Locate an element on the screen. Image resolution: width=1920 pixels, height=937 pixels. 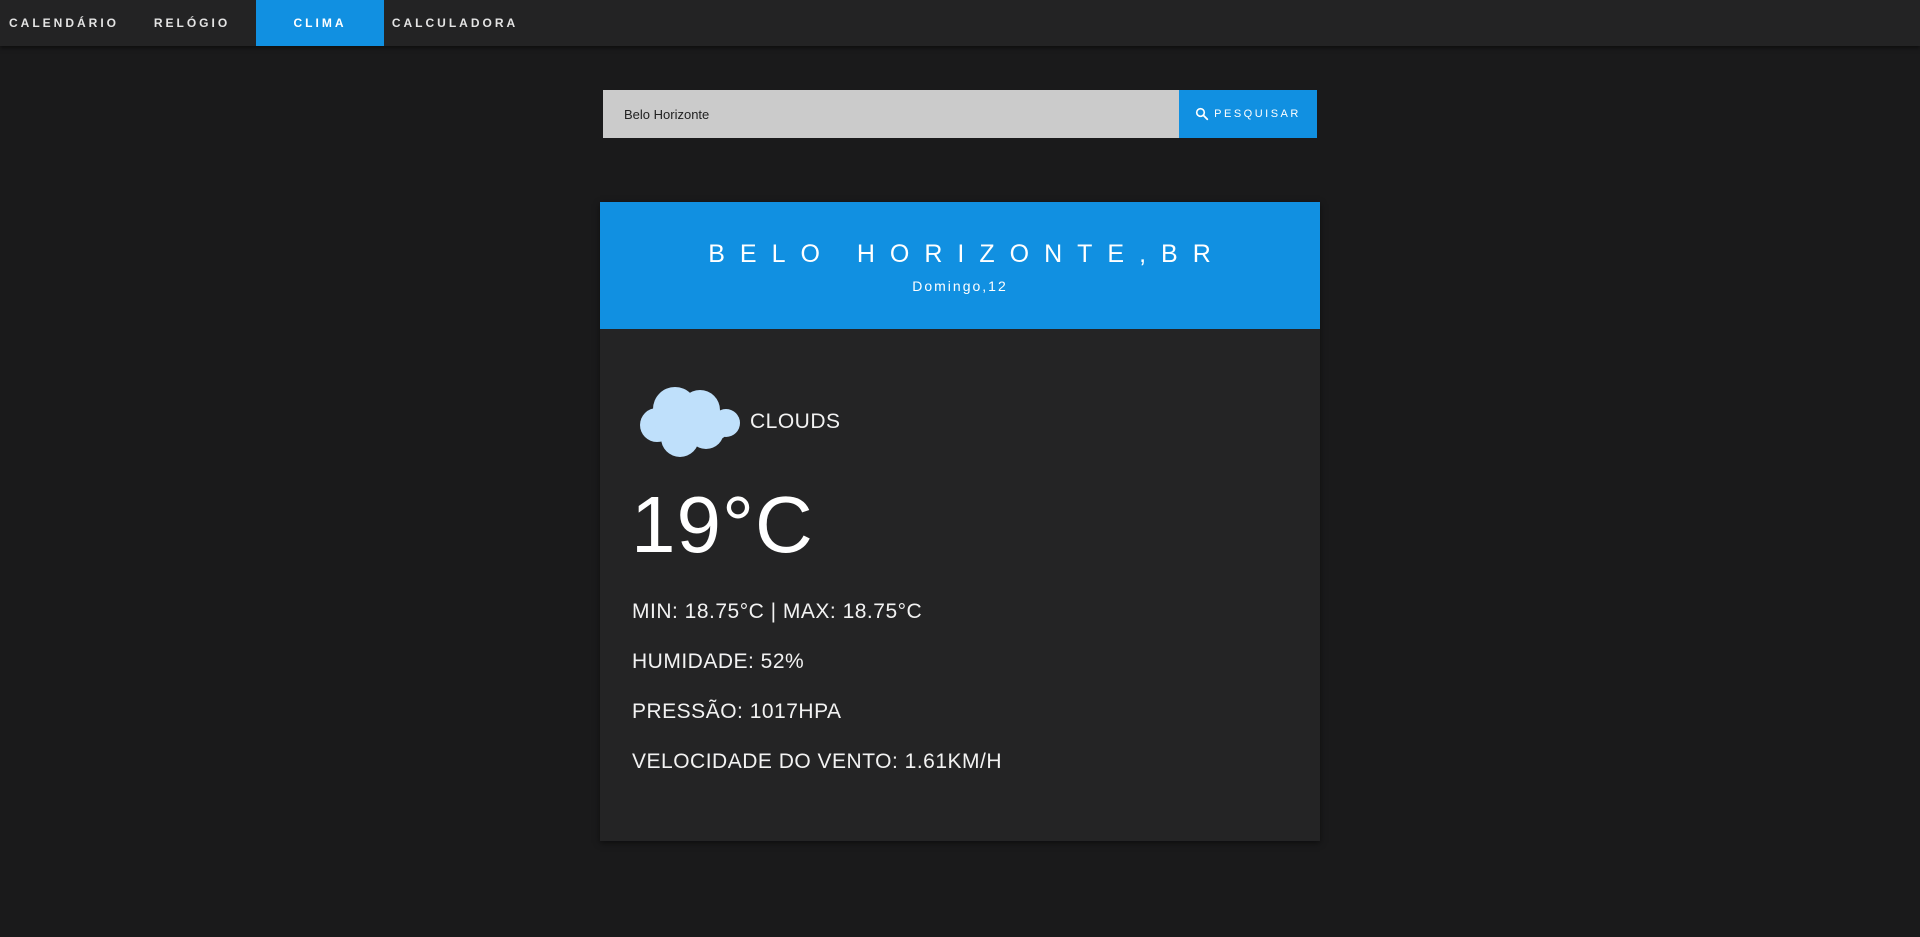
condition-row: CLOUDS is located at coordinates (740, 422).